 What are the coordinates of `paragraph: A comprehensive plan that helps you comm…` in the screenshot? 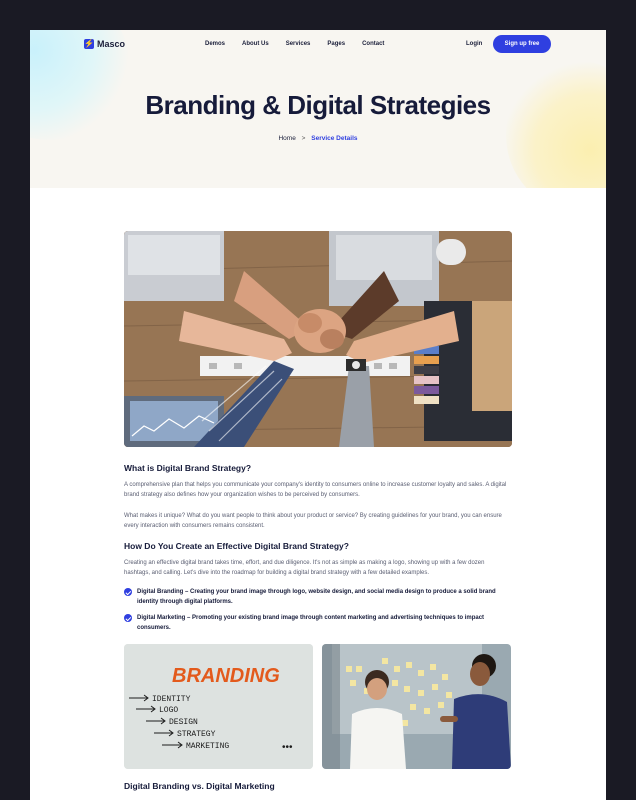 It's located at (315, 490).